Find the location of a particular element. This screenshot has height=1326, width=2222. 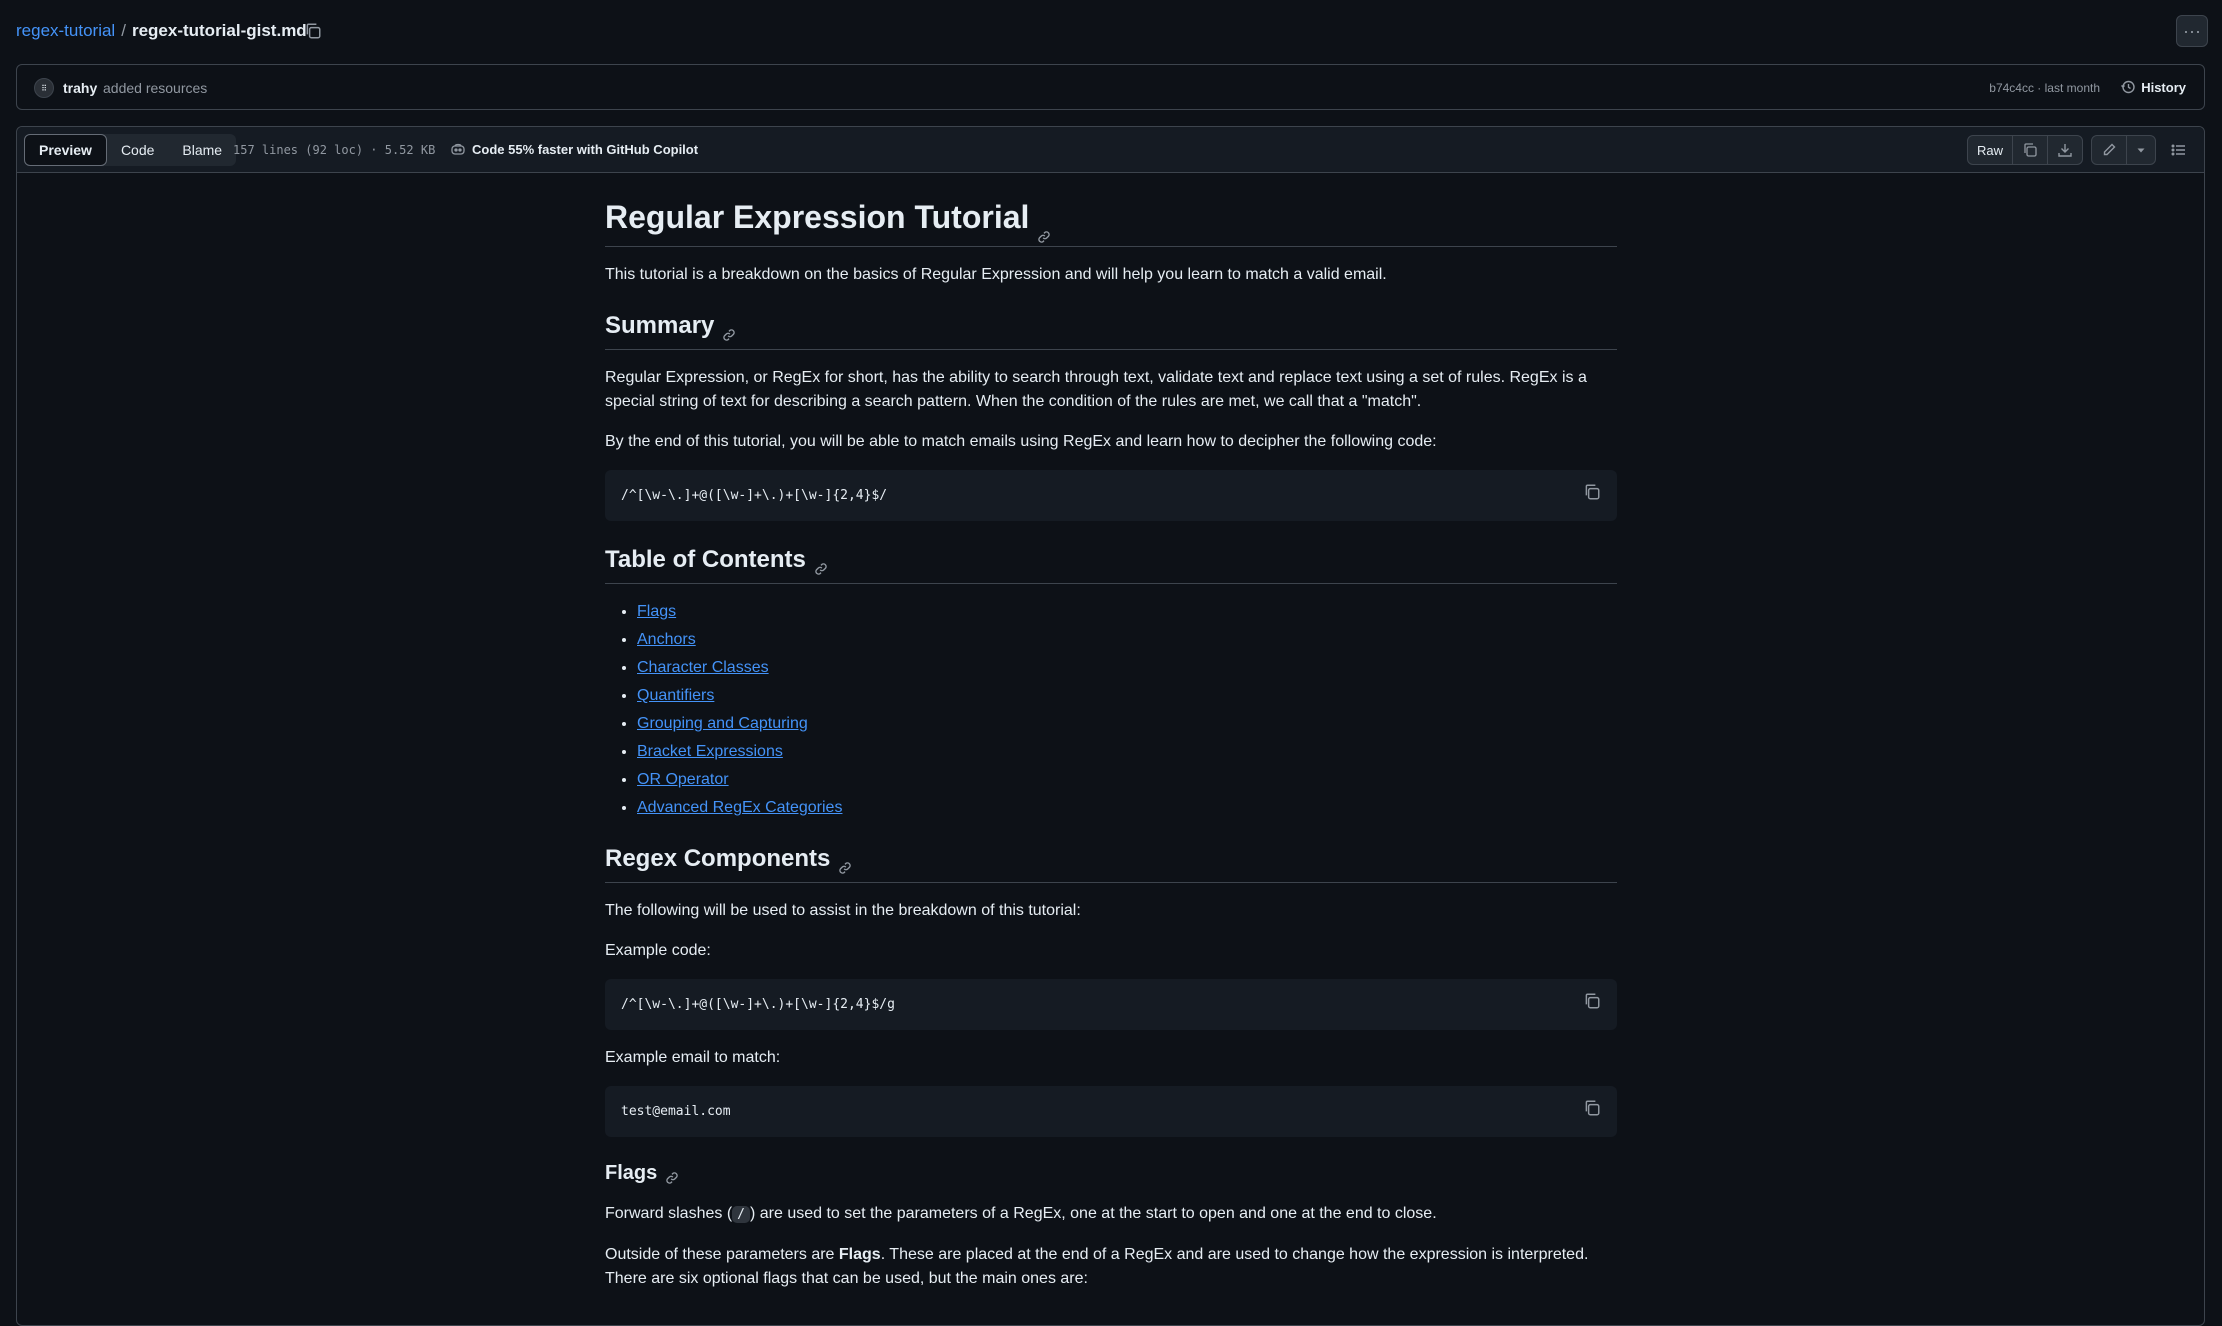

code-block: /^[\w-\.]+@([\w-]+\.)+[\w-]{2,4}$/ is located at coordinates (1111, 495).